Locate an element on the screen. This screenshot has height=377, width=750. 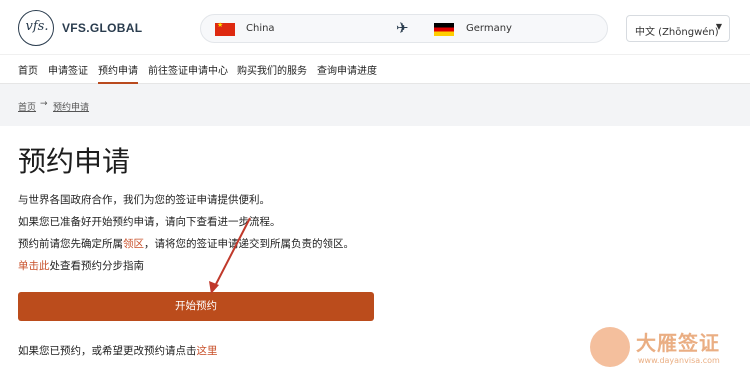
vfs-logo: vfs. is located at coordinates (36, 28).